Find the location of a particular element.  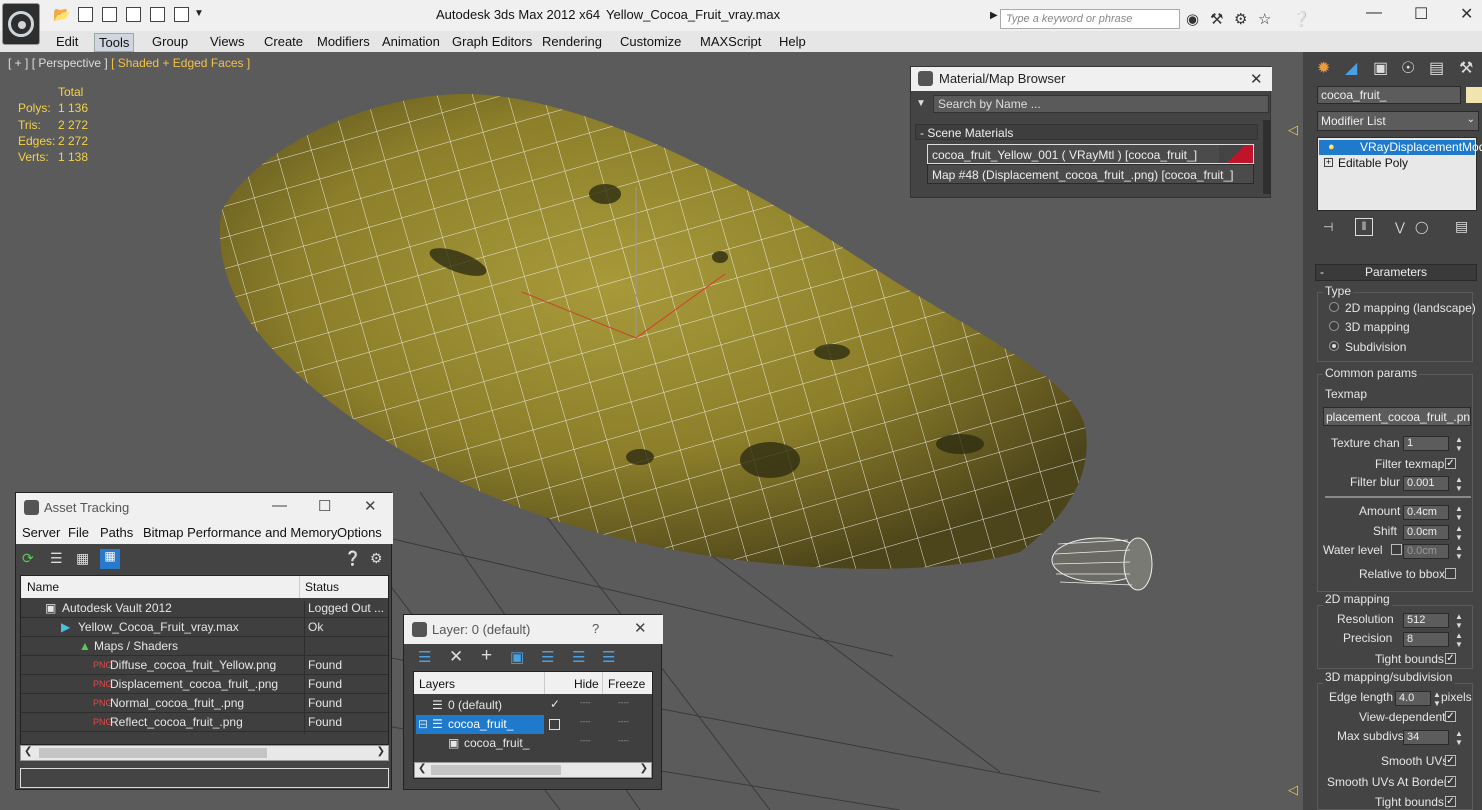

amount-spinner: 0.4cm is located at coordinates (1426, 512).